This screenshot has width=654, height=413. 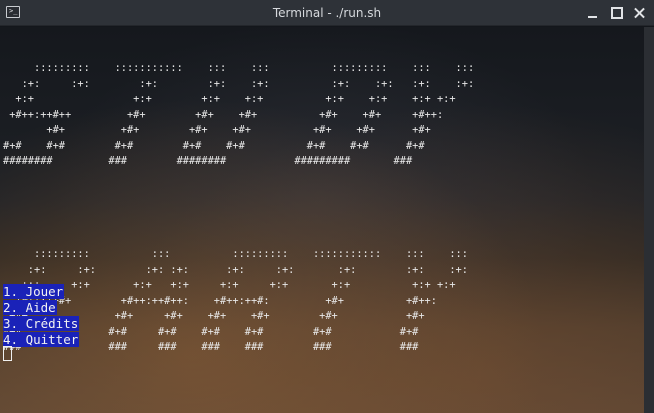 I want to click on menu-item-aide: 2. Aide, so click(x=41, y=308).